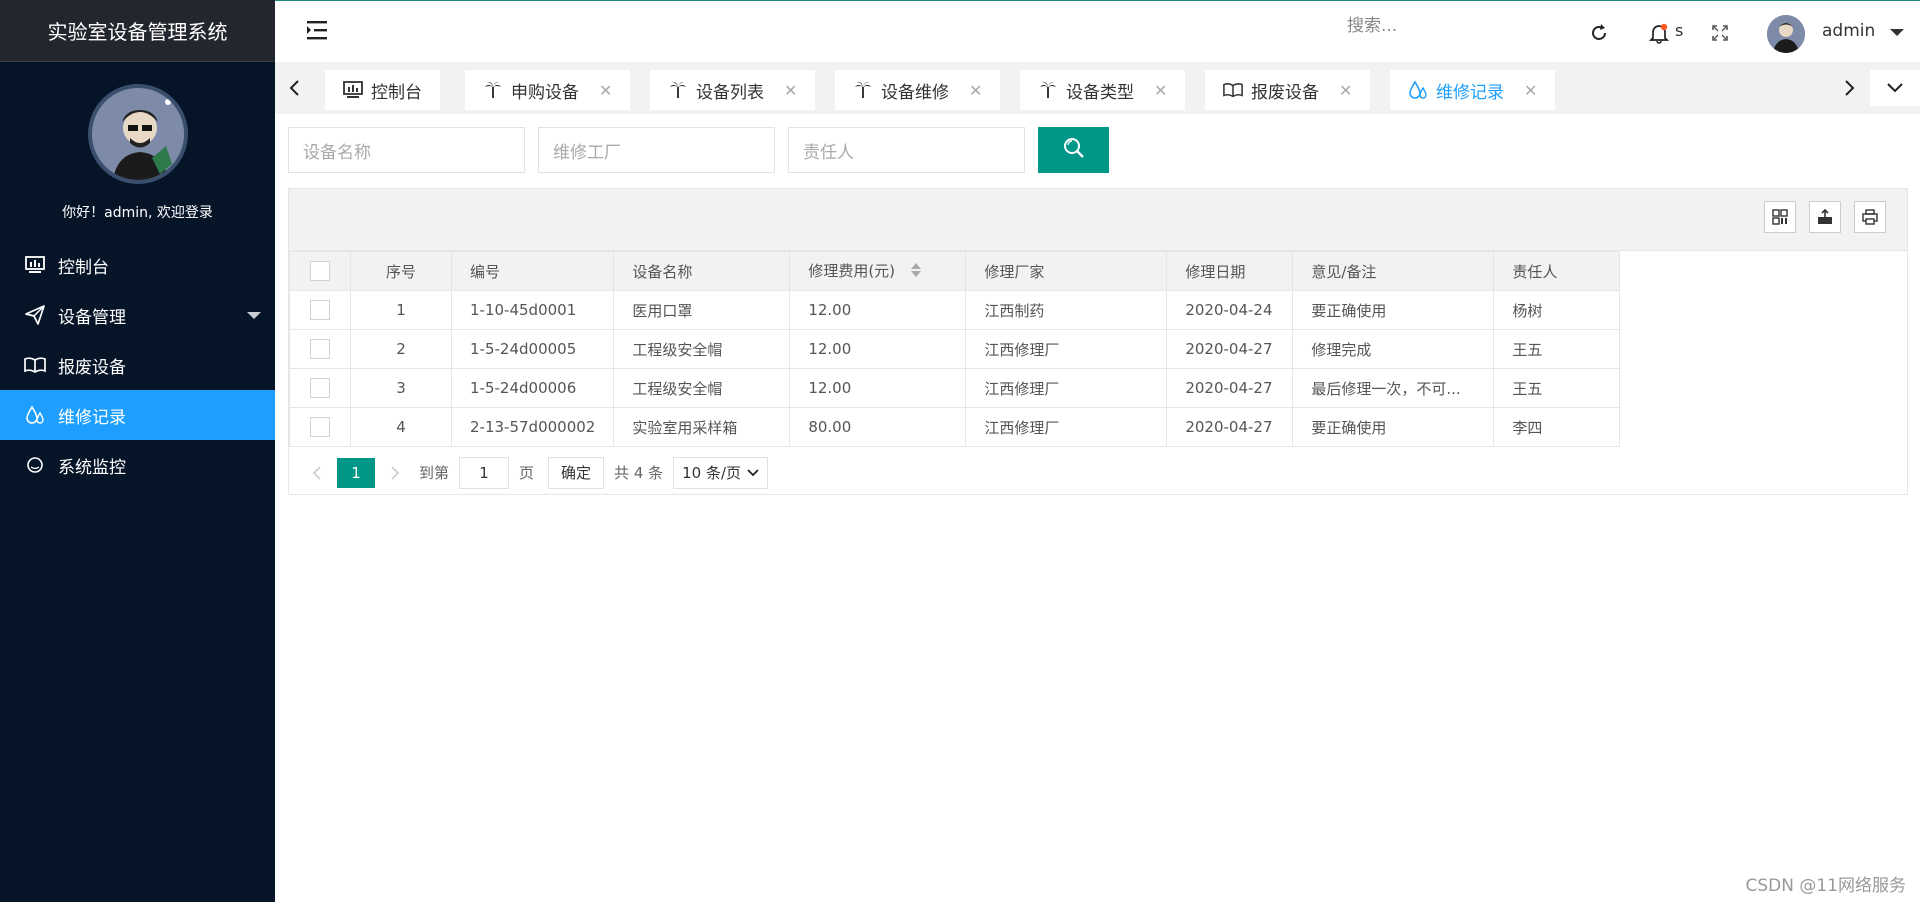  Describe the element at coordinates (1848, 31) in the screenshot. I see `username-label: admin` at that location.